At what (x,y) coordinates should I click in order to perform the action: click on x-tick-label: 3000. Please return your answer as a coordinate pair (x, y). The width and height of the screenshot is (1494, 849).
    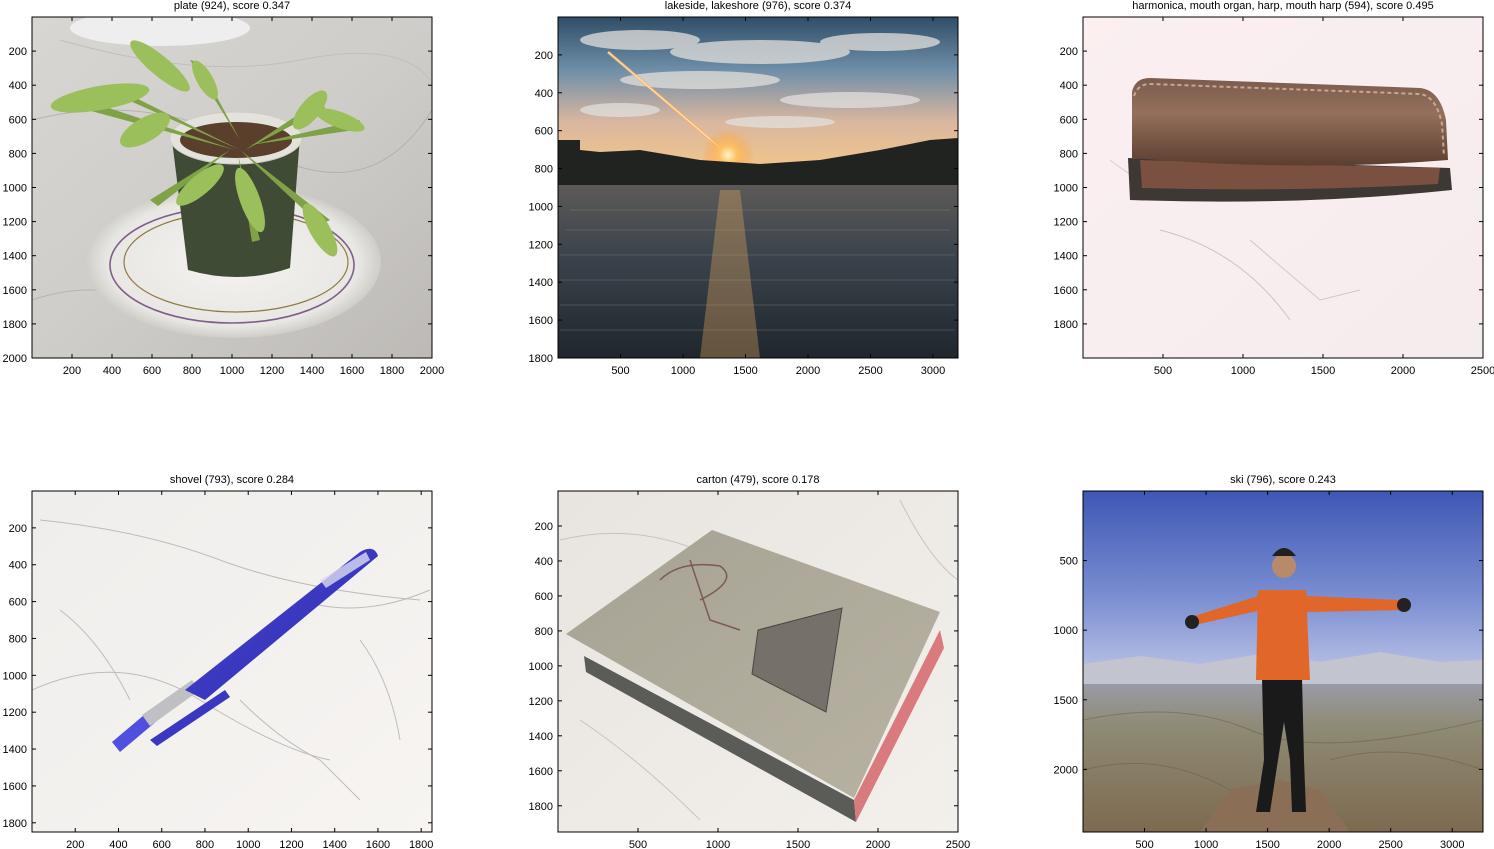
    Looking at the image, I should click on (1452, 844).